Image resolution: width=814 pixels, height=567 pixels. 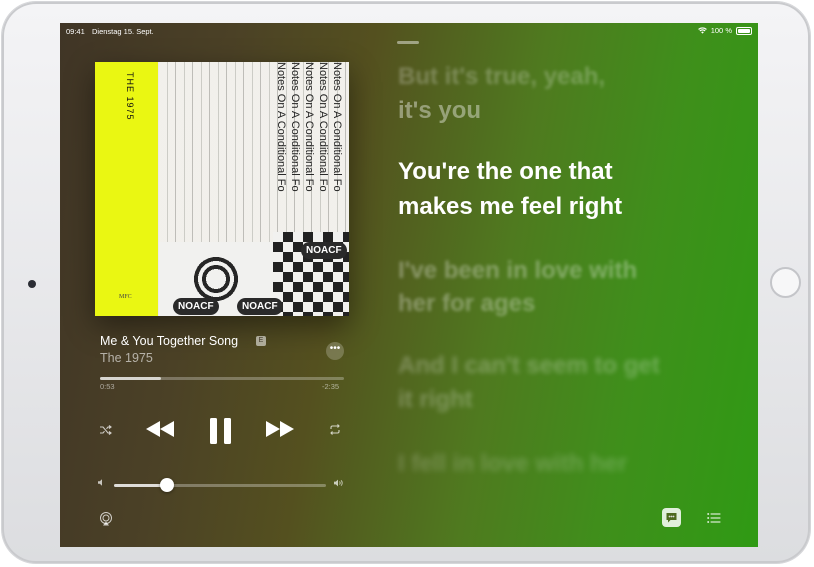 What do you see at coordinates (785, 282) in the screenshot?
I see `home-button` at bounding box center [785, 282].